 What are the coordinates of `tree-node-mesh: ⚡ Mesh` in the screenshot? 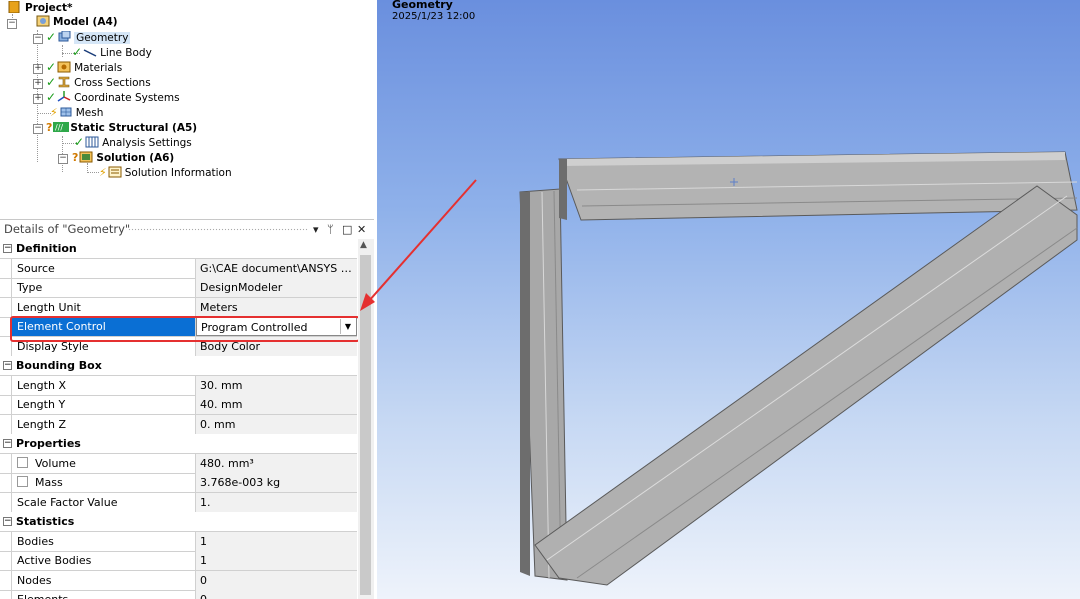 It's located at (76, 112).